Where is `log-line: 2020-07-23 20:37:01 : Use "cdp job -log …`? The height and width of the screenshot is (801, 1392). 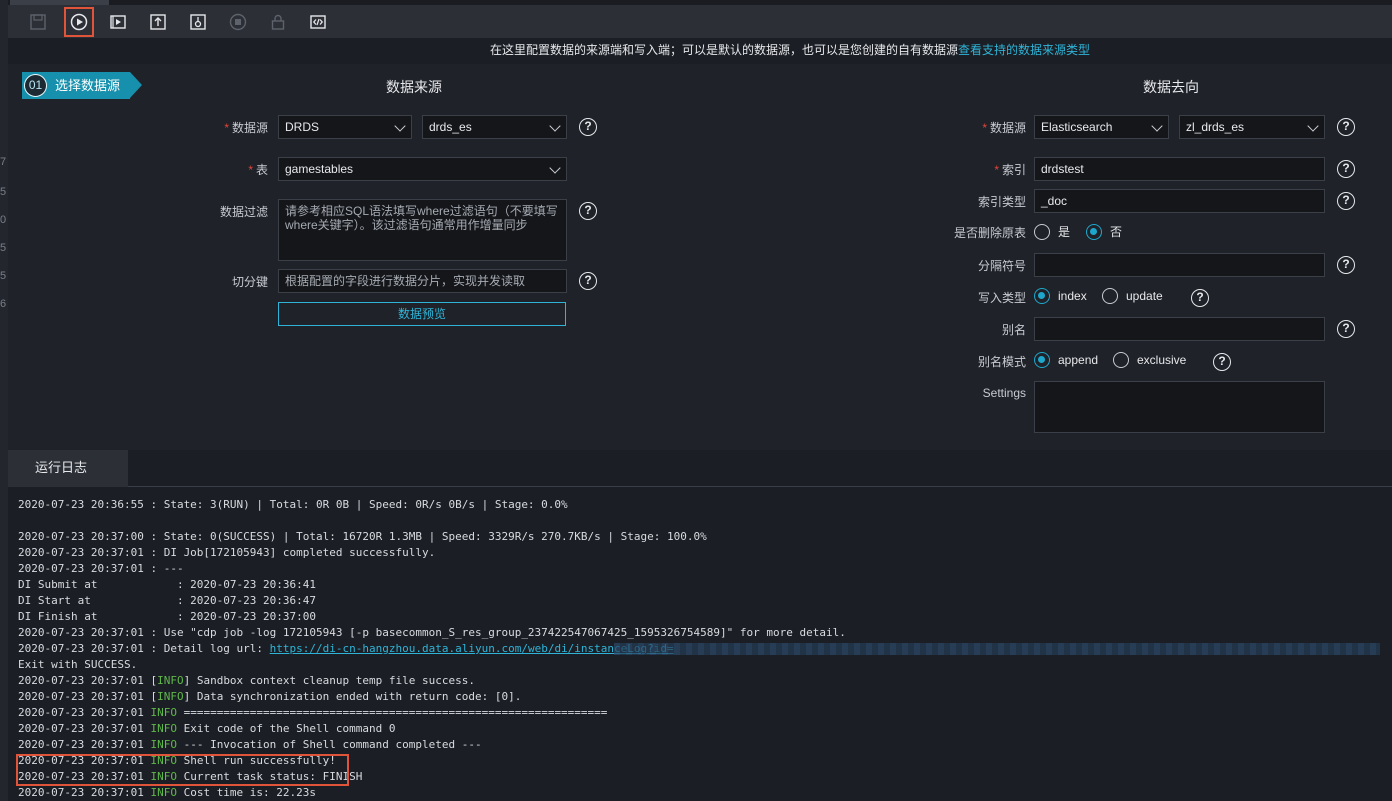
log-line: 2020-07-23 20:37:01 : Use "cdp job -log … is located at coordinates (432, 632).